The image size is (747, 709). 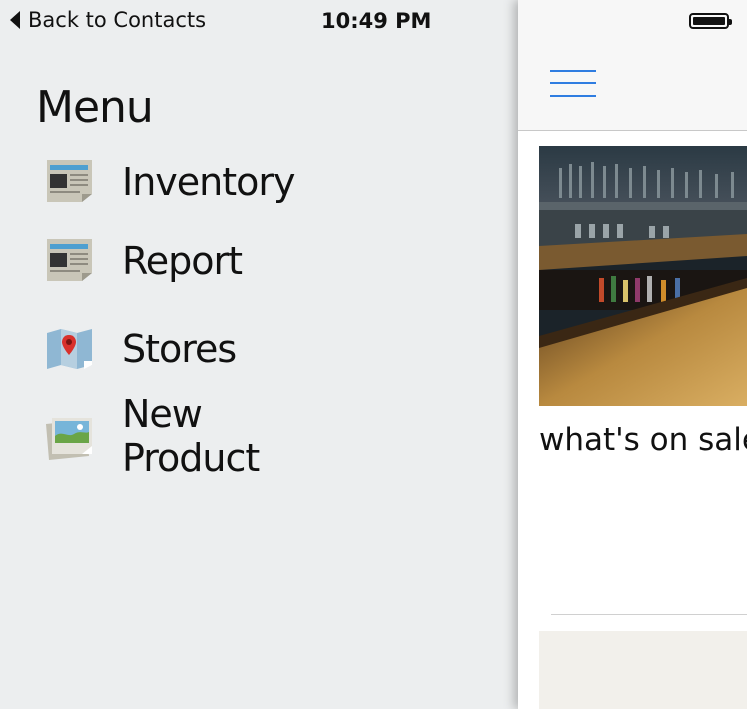 I want to click on menu-item-new-product: New Product, so click(x=152, y=436).